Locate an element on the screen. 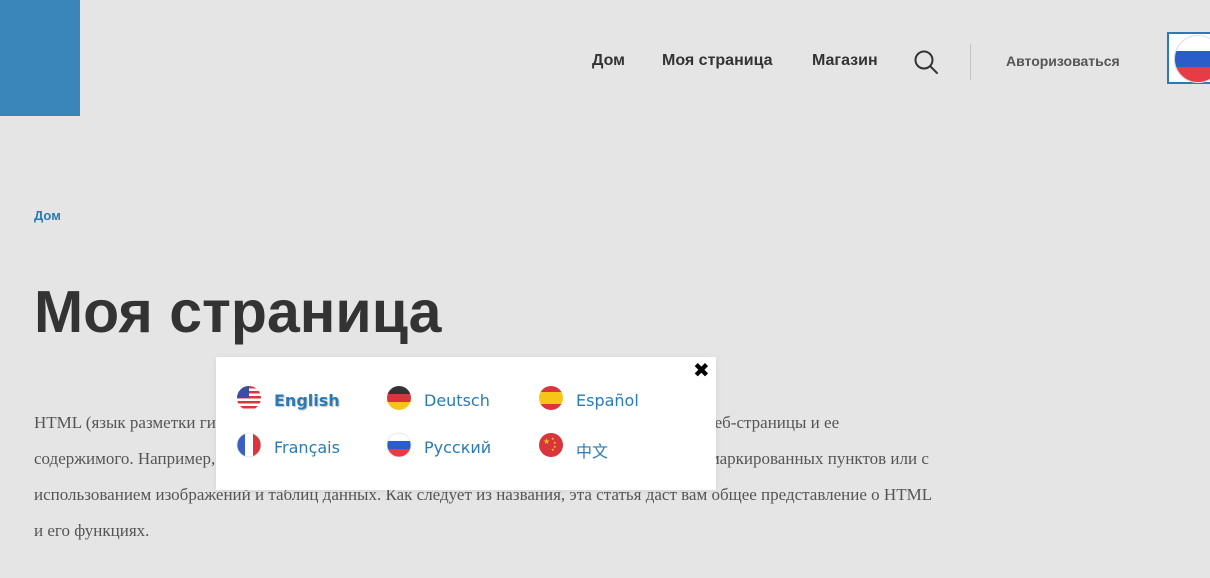  language-label-english: English is located at coordinates (307, 400).